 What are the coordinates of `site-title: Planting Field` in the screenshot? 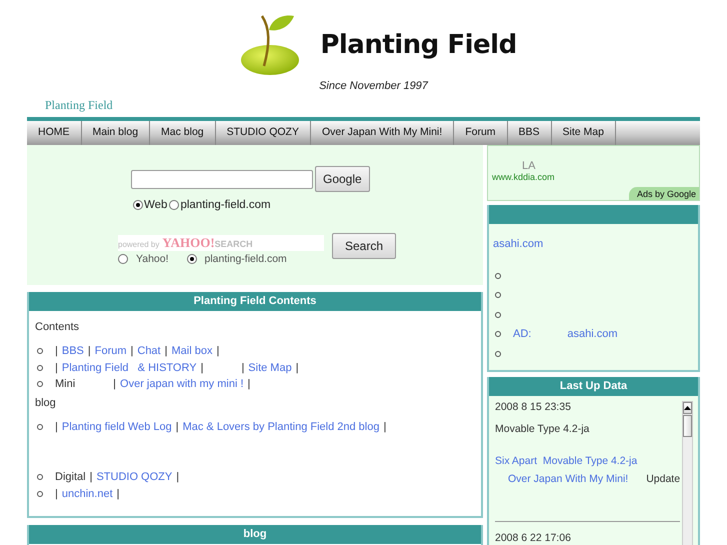 It's located at (418, 45).